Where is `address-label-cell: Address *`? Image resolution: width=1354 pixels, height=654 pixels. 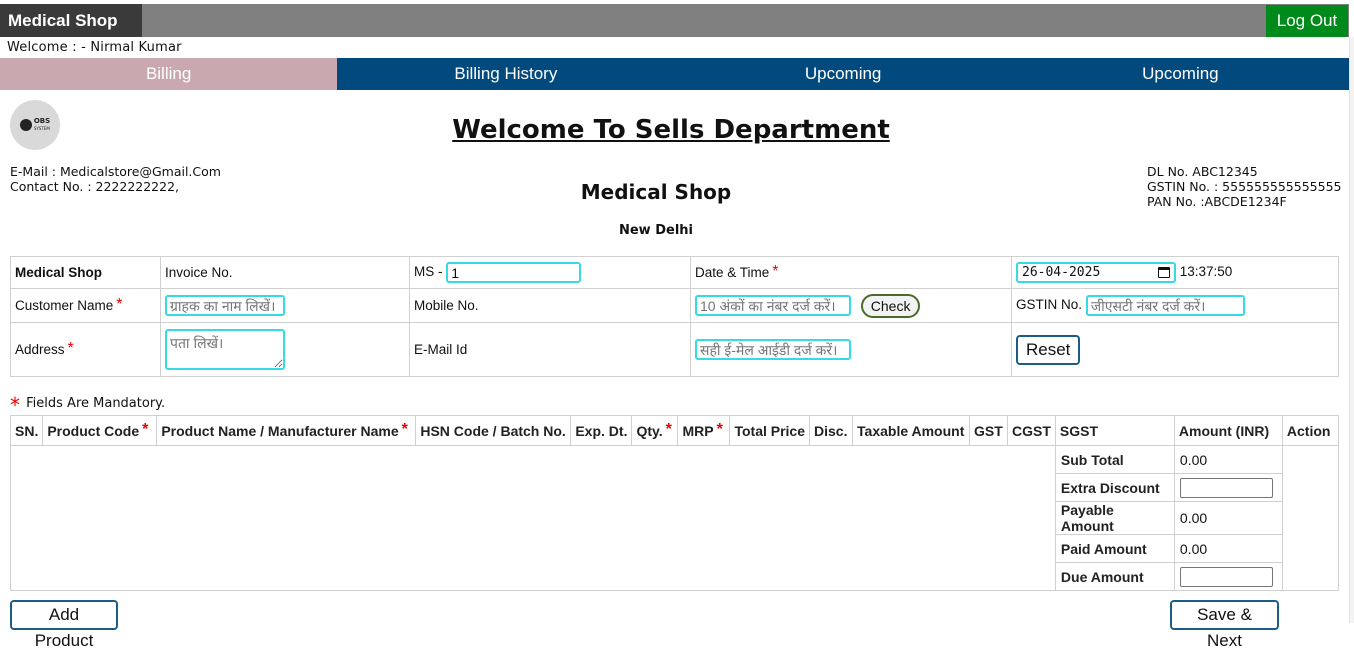 address-label-cell: Address * is located at coordinates (85, 349).